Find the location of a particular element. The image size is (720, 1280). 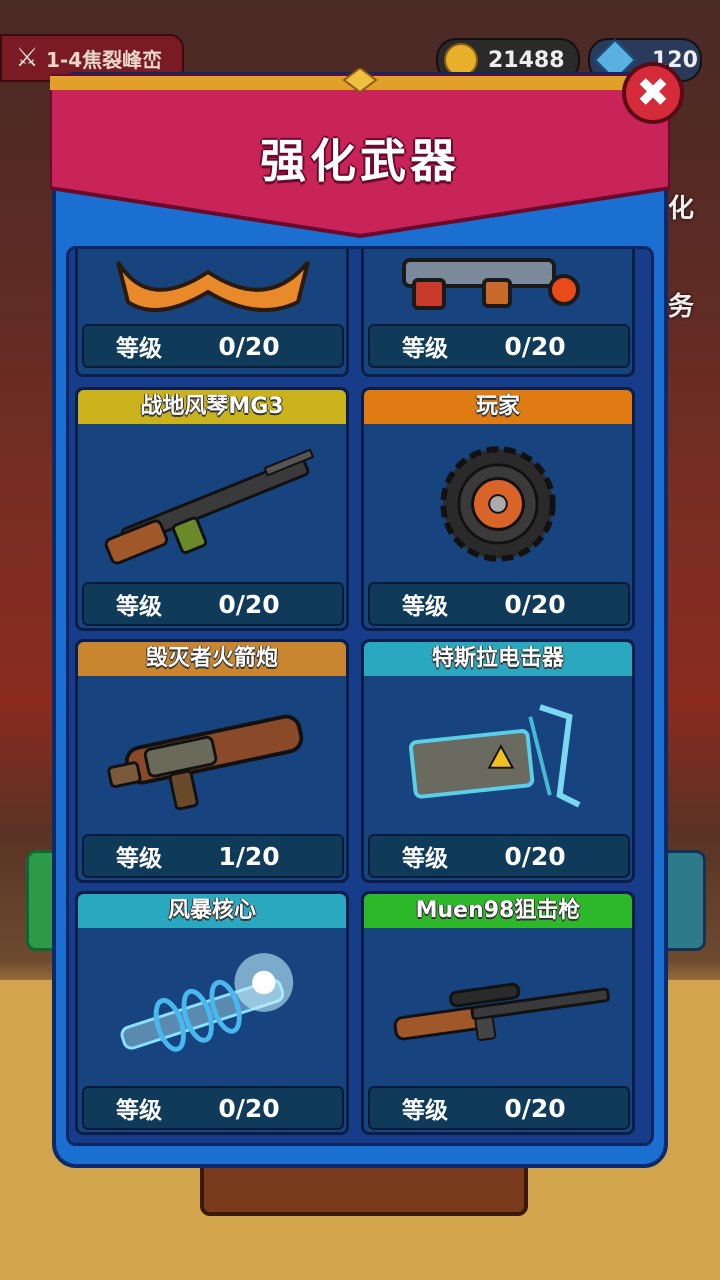

sniper-rifle-icon is located at coordinates (501, 1011).